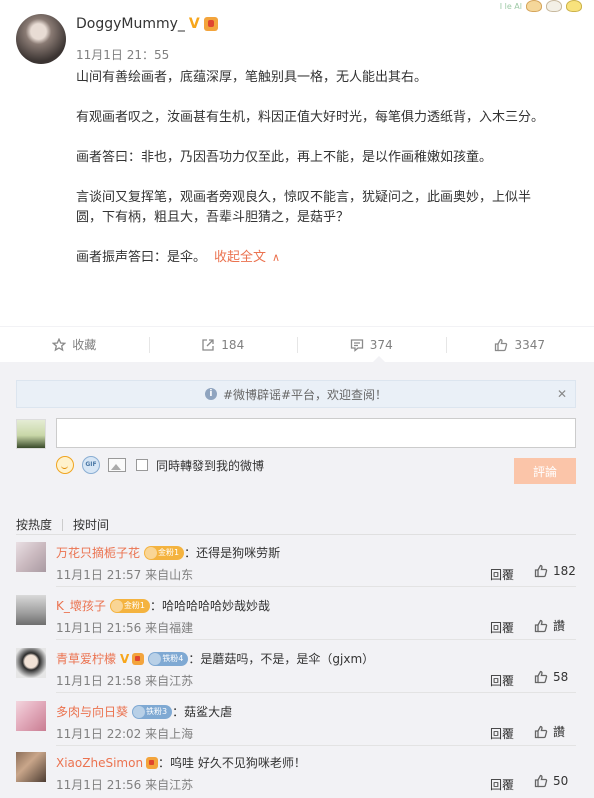 The height and width of the screenshot is (798, 594). What do you see at coordinates (59, 344) in the screenshot?
I see `star-icon` at bounding box center [59, 344].